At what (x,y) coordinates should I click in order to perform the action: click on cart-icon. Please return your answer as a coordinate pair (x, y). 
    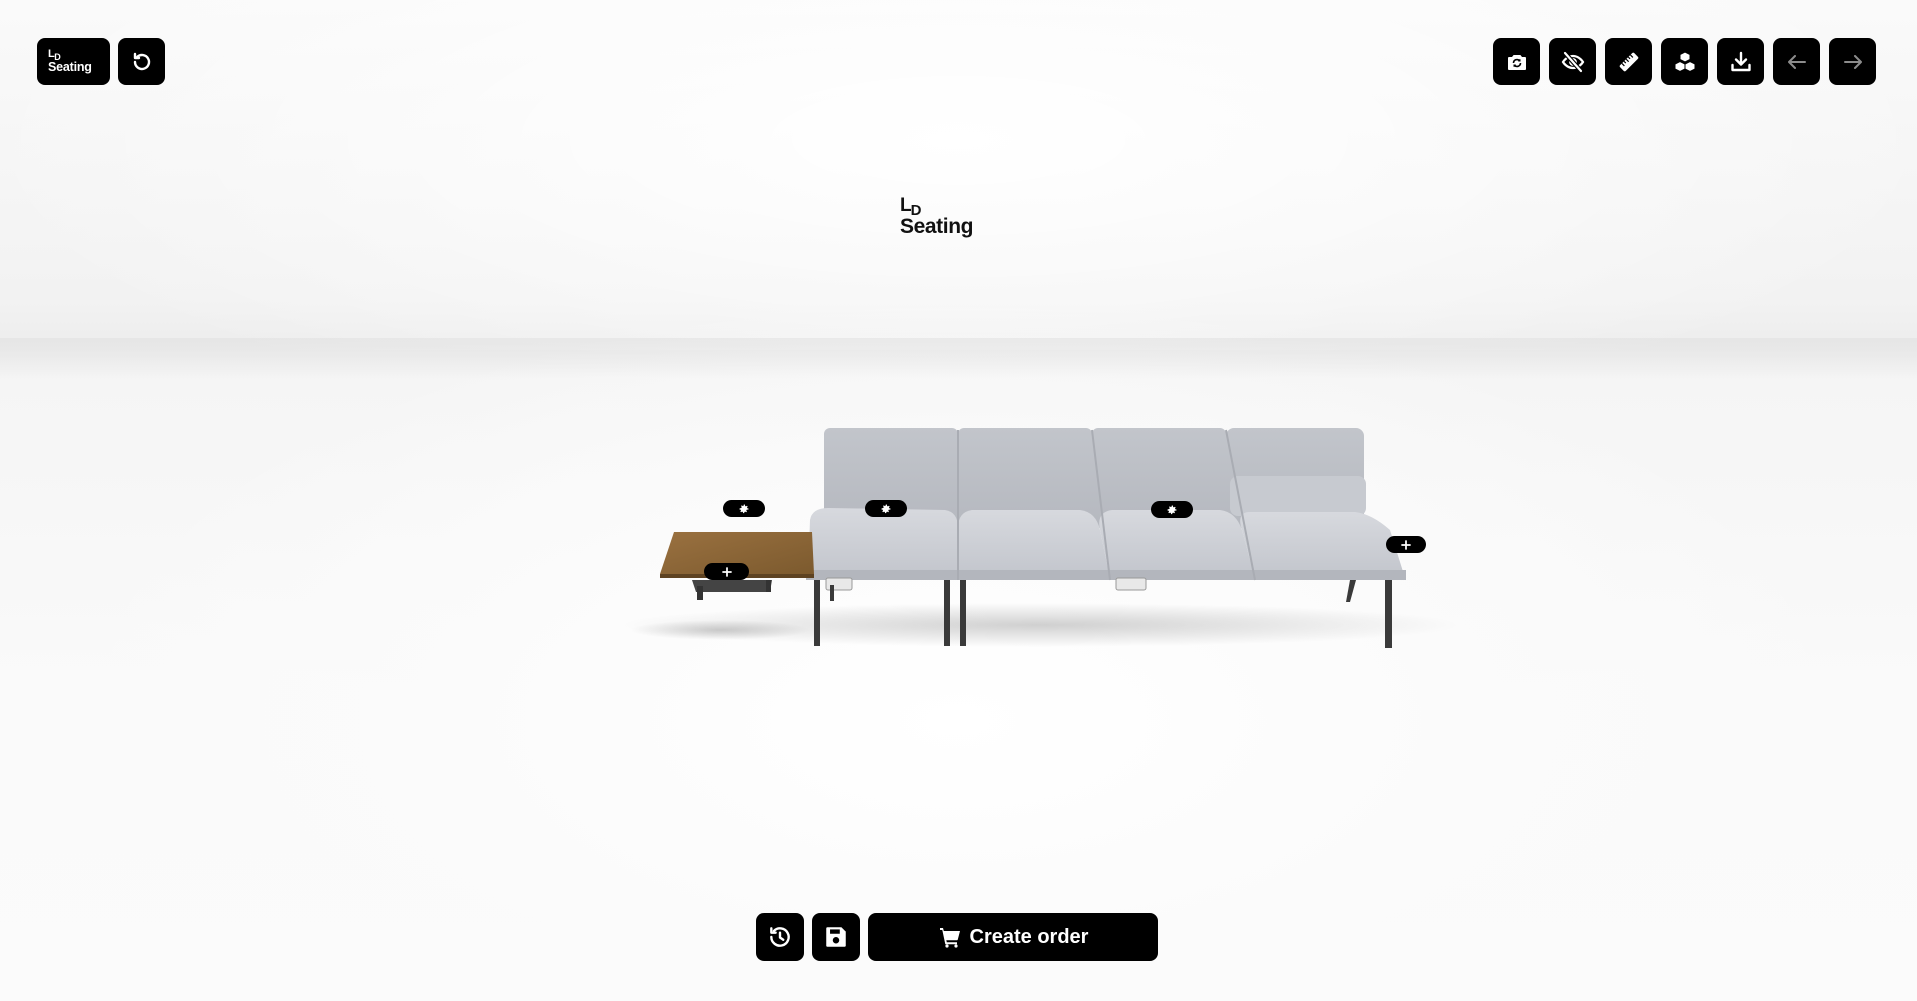
    Looking at the image, I should click on (949, 938).